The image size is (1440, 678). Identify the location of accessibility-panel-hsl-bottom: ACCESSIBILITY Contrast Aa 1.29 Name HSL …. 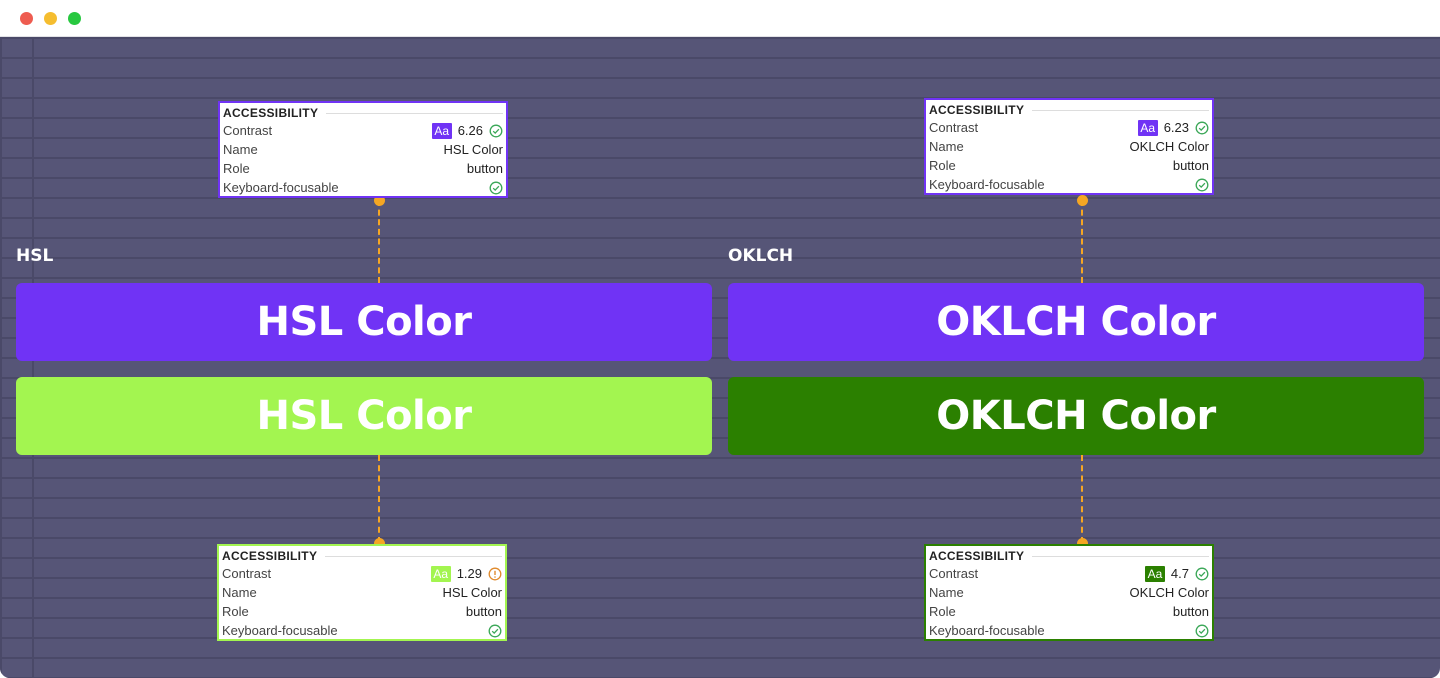
(362, 592).